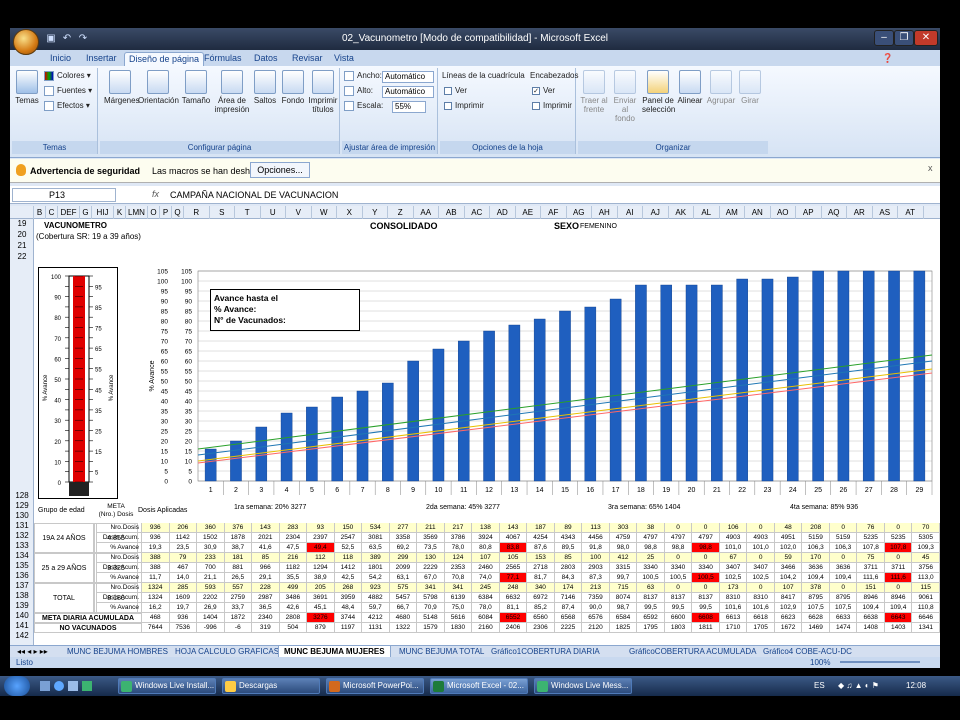  What do you see at coordinates (68, 91) in the screenshot?
I see `fuentes-button: Fuentes ▾` at bounding box center [68, 91].